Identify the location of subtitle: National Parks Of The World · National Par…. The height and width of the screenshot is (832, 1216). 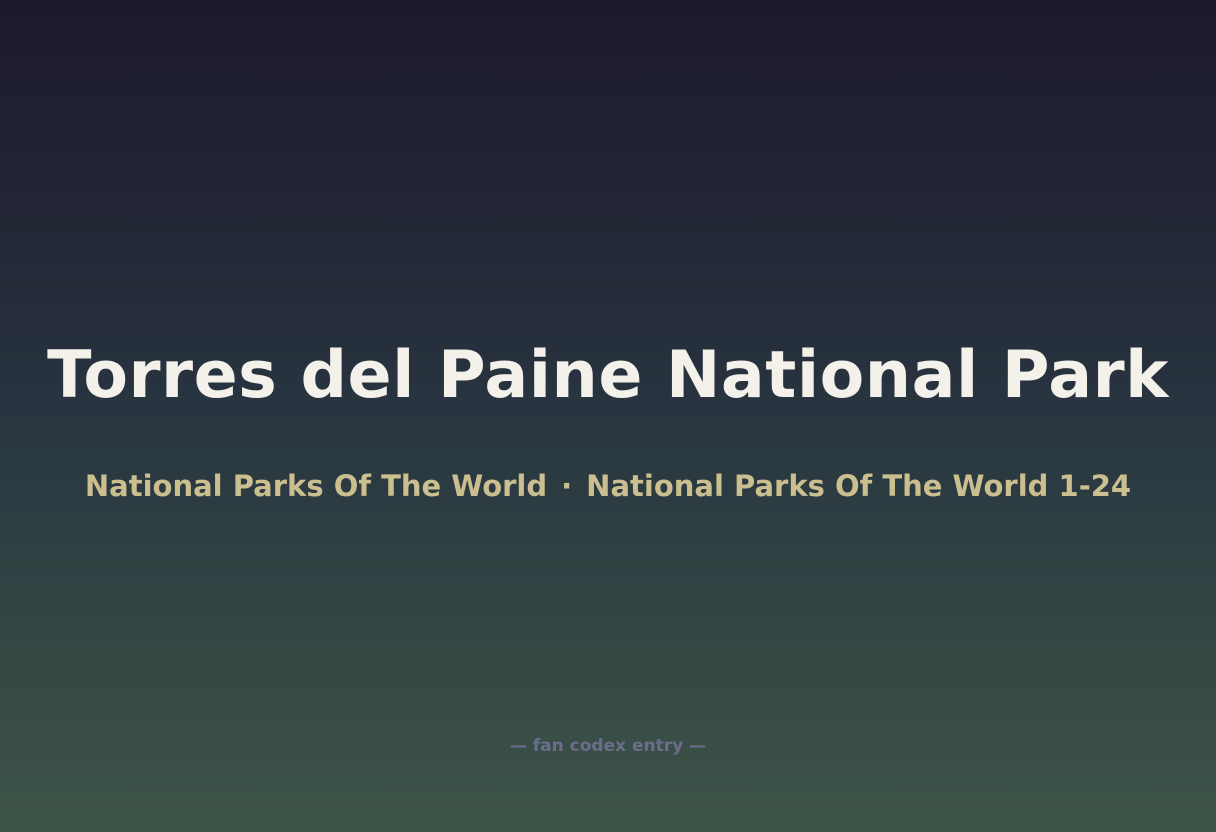
(608, 486).